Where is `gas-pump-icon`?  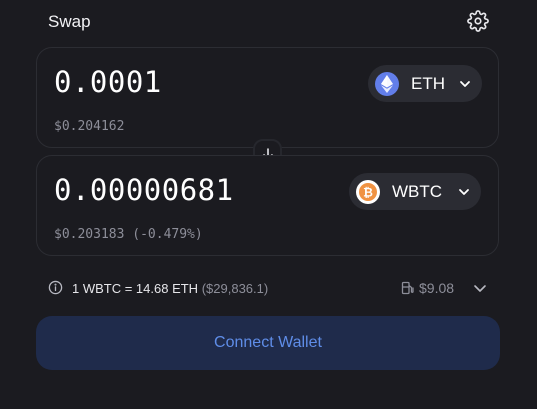 gas-pump-icon is located at coordinates (407, 288).